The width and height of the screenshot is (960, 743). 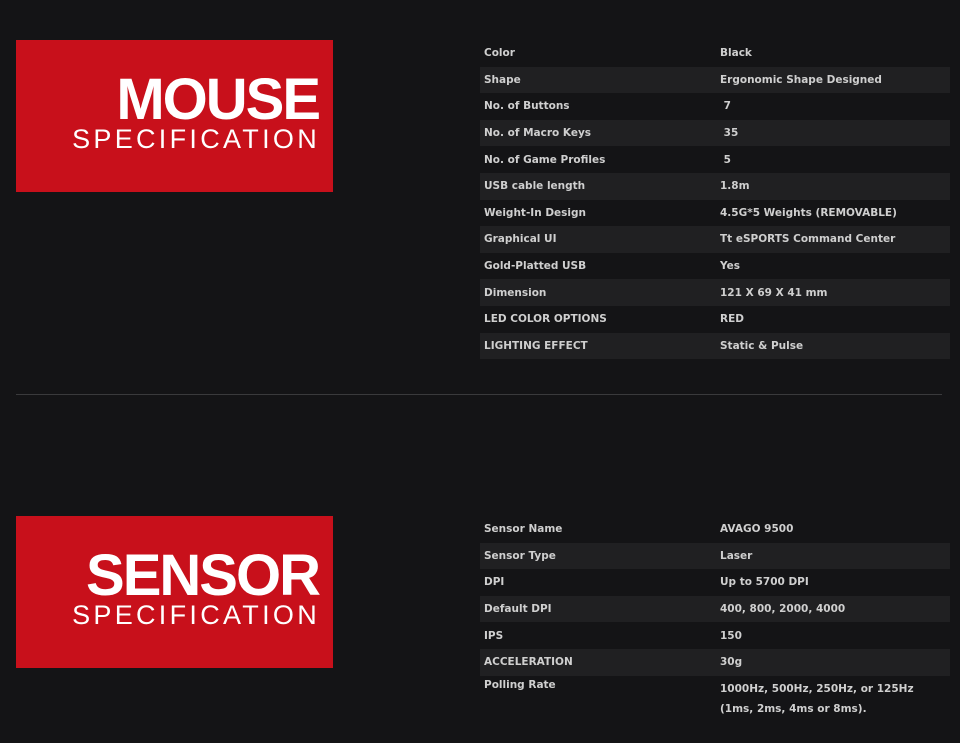 What do you see at coordinates (732, 319) in the screenshot?
I see `spec-value: RED` at bounding box center [732, 319].